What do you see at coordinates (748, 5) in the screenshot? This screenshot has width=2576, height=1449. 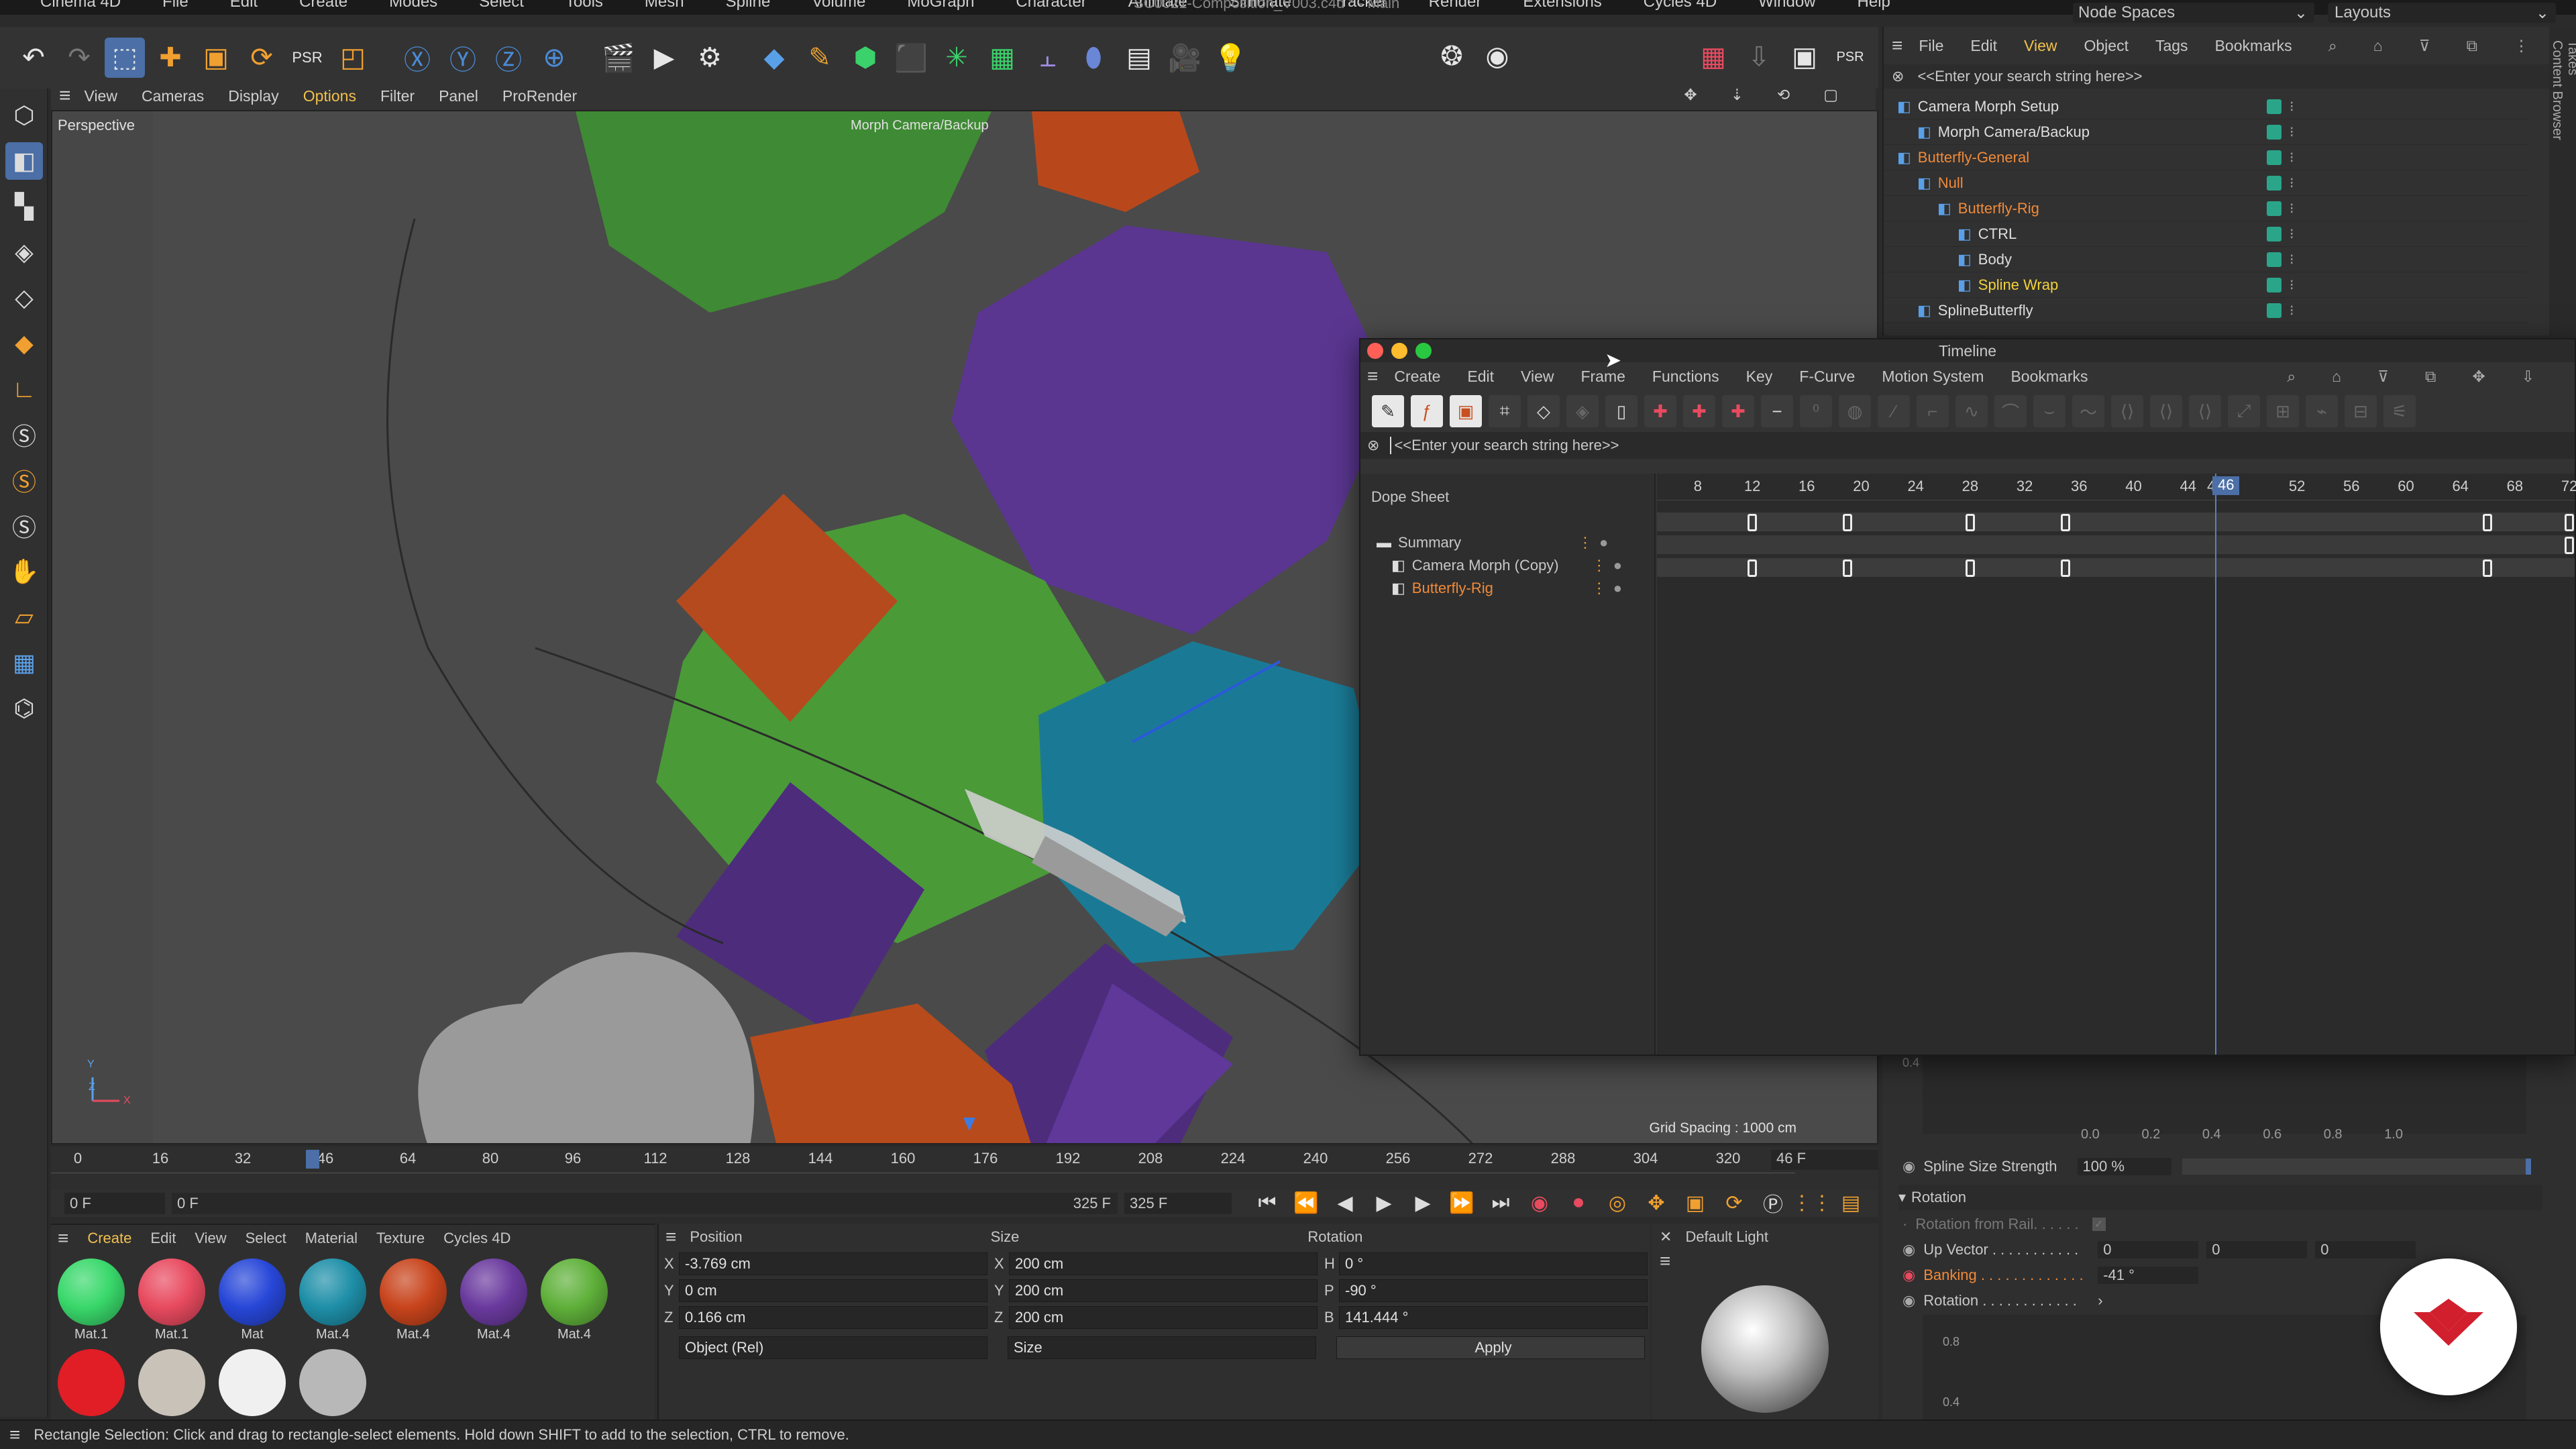 I see `menubar-item: Spline` at bounding box center [748, 5].